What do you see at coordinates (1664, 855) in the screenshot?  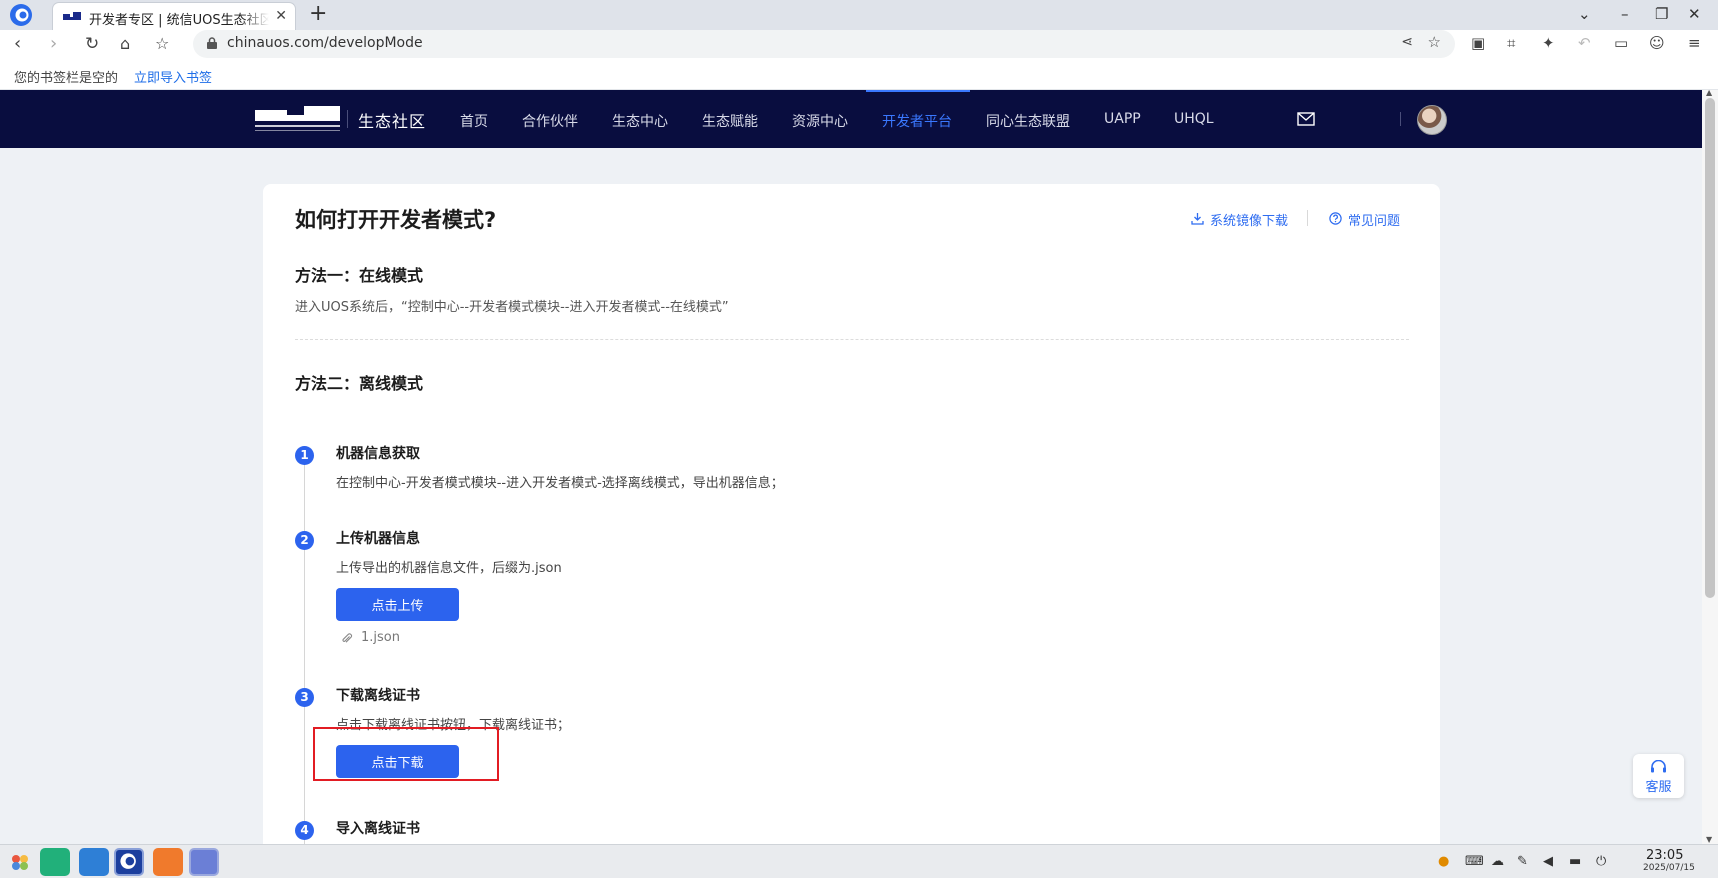 I see `clock-time: 23:05` at bounding box center [1664, 855].